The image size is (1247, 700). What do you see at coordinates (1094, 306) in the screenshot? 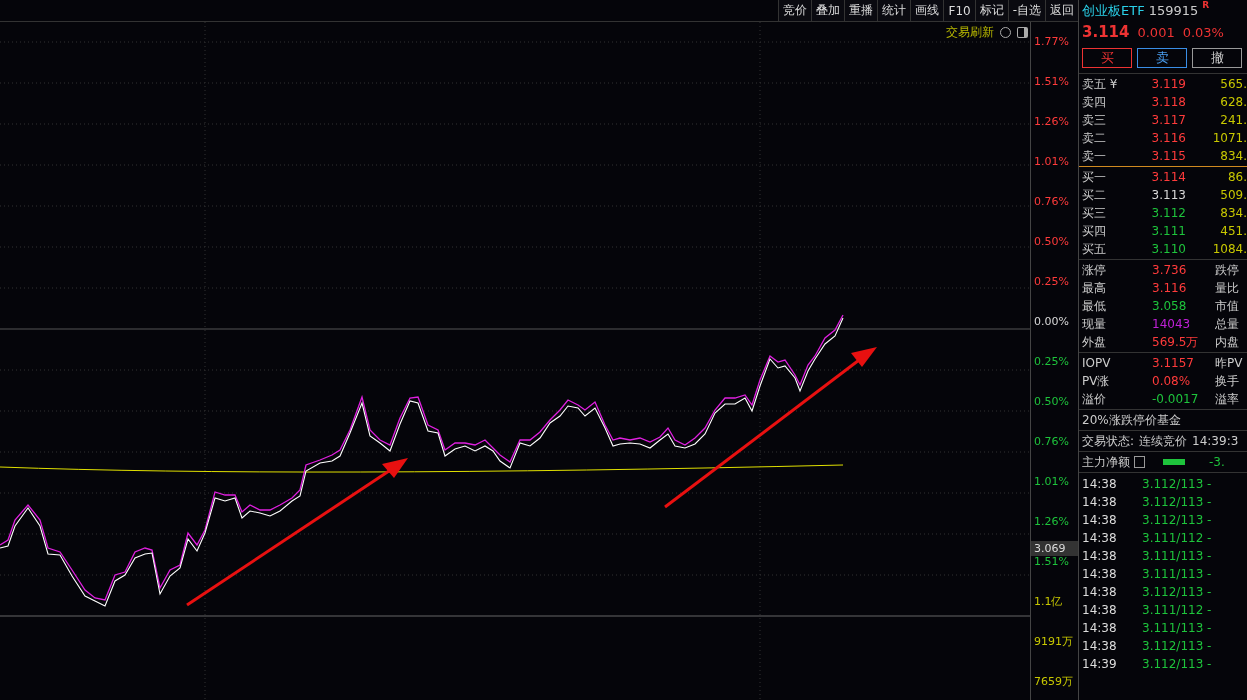
I see `row-label: 最低` at bounding box center [1094, 306].